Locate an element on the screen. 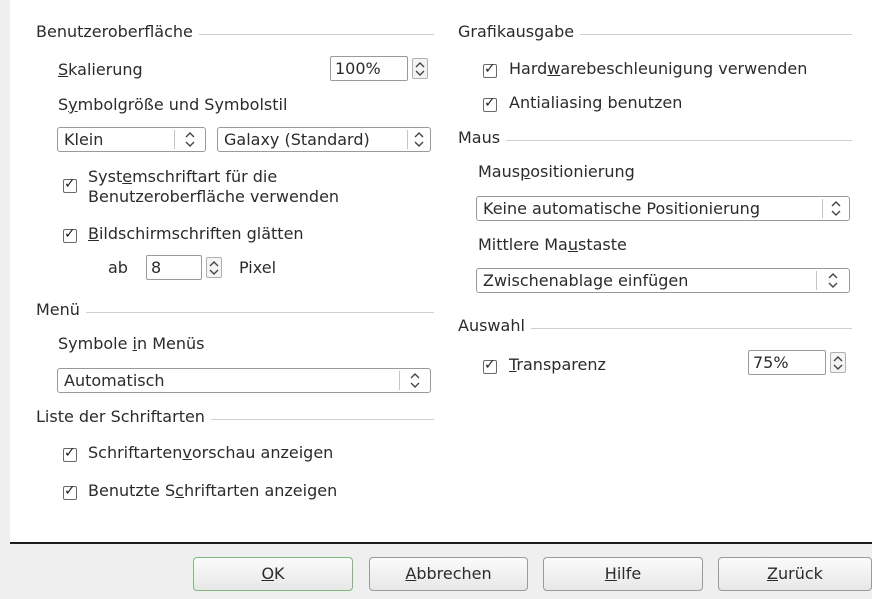 This screenshot has width=872, height=599. hw-accel-checkbox is located at coordinates (490, 69).